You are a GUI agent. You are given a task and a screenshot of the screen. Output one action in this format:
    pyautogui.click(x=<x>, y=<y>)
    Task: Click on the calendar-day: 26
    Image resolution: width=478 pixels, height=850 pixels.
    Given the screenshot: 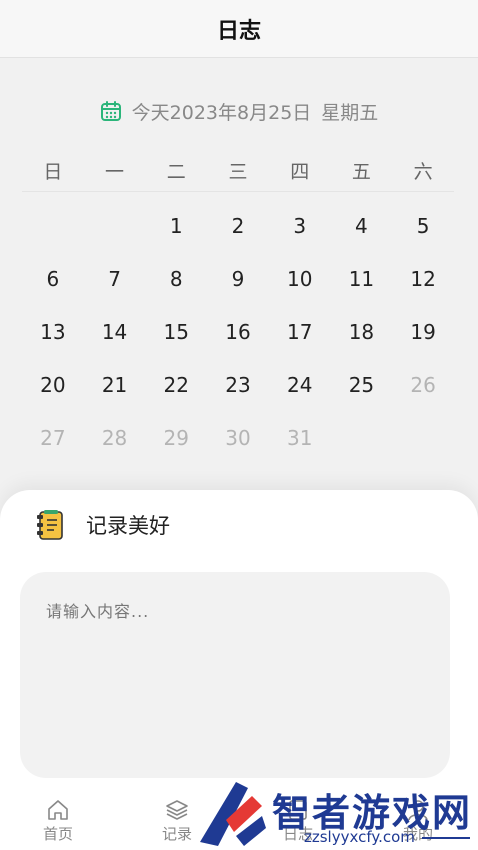 What is the action you would take?
    pyautogui.click(x=423, y=385)
    